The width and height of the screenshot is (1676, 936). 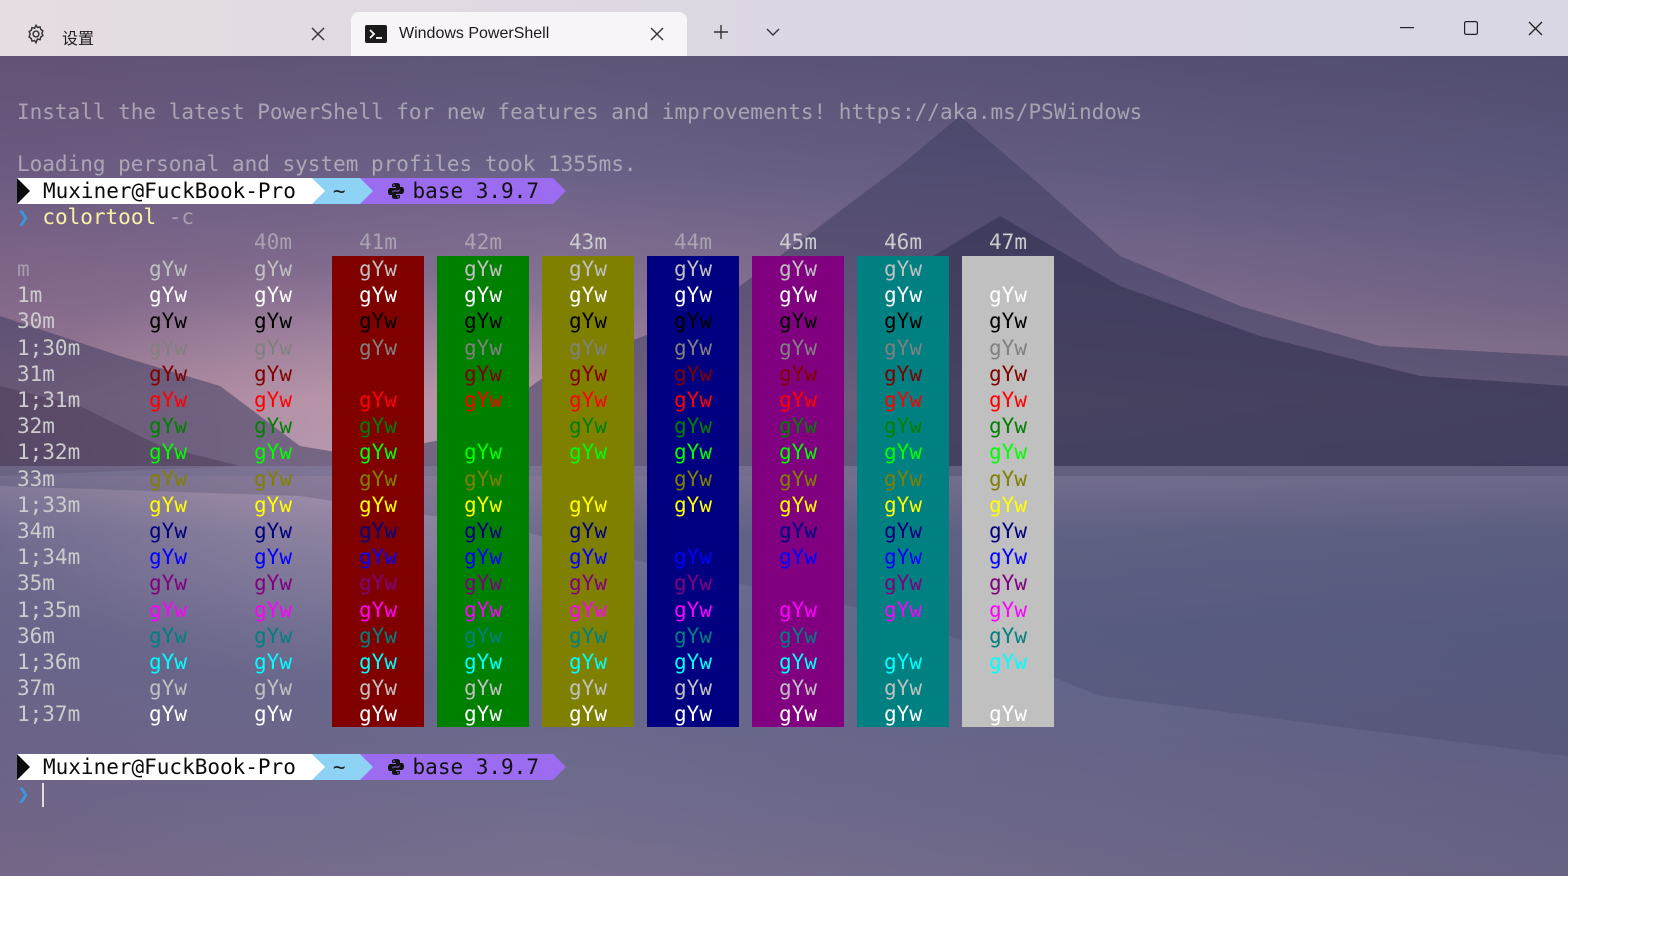 I want to click on prompt-symbol: ❯, so click(x=23, y=217).